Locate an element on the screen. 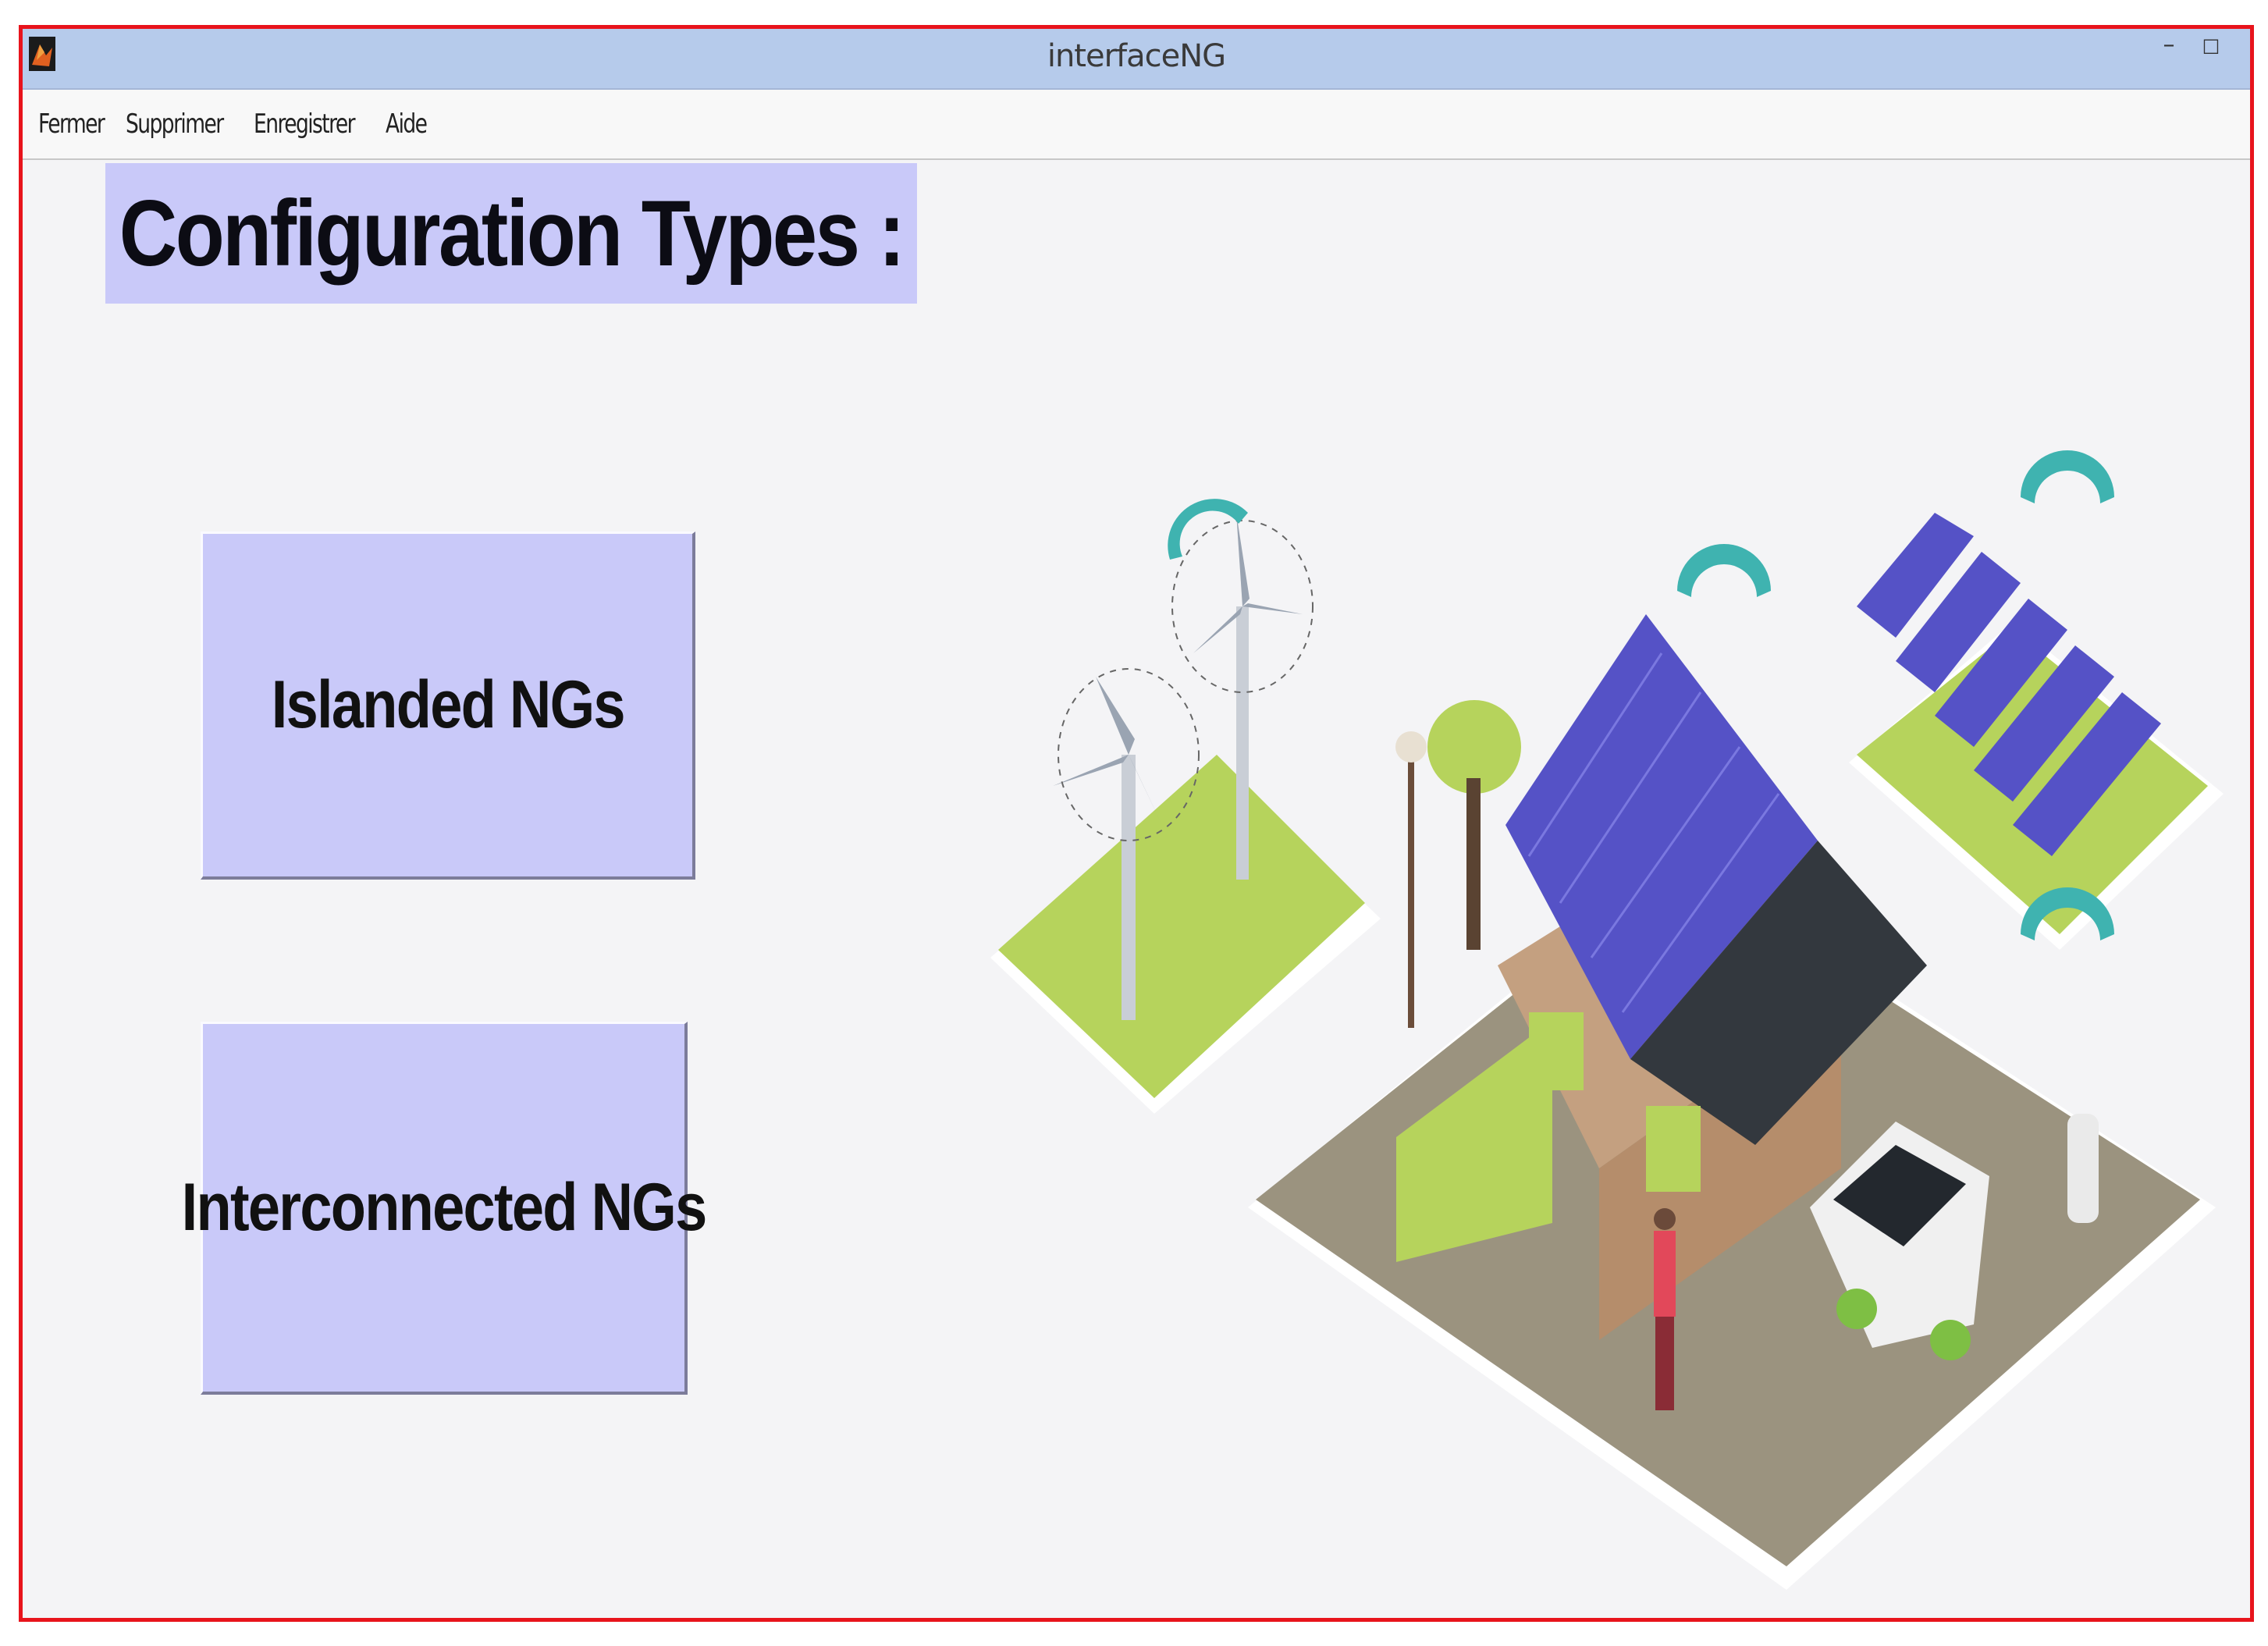 This screenshot has height=1646, width=2268. menu-item-aide: Aide is located at coordinates (407, 124).